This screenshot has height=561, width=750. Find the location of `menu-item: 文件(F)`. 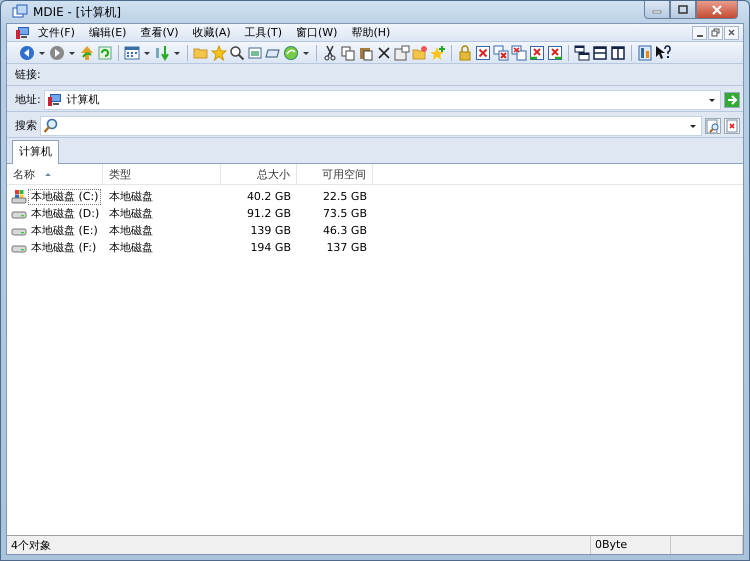

menu-item: 文件(F) is located at coordinates (56, 32).